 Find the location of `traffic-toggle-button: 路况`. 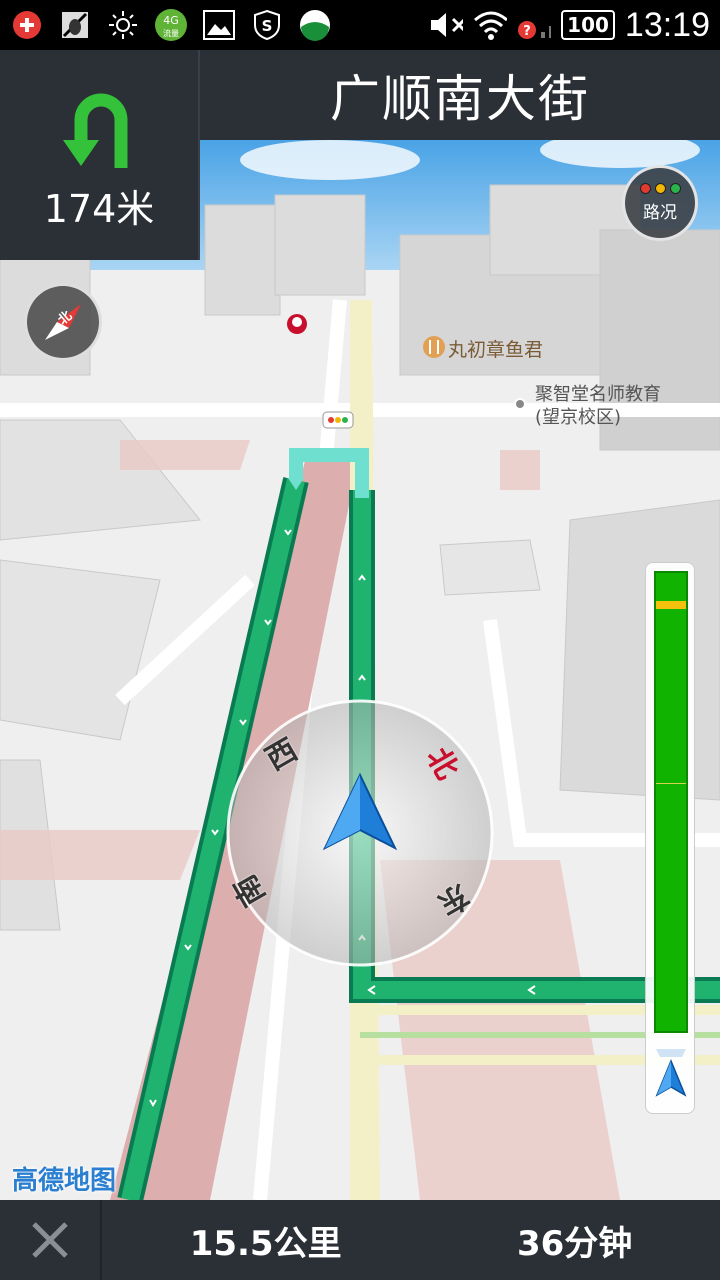

traffic-toggle-button: 路况 is located at coordinates (660, 203).